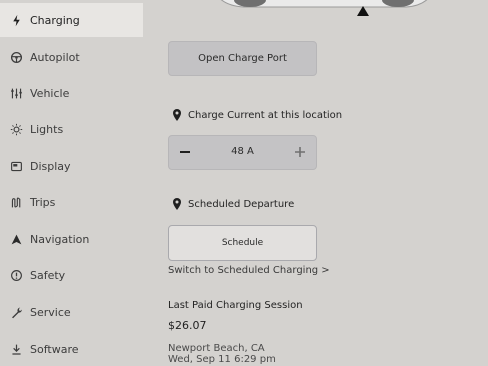  Describe the element at coordinates (50, 93) in the screenshot. I see `sidebar-item-label: Vehicle` at that location.